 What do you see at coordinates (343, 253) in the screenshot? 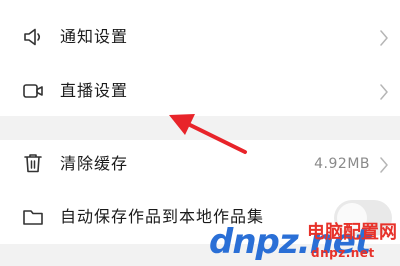
I see `watermark-site-url: dnpz.net` at bounding box center [343, 253].